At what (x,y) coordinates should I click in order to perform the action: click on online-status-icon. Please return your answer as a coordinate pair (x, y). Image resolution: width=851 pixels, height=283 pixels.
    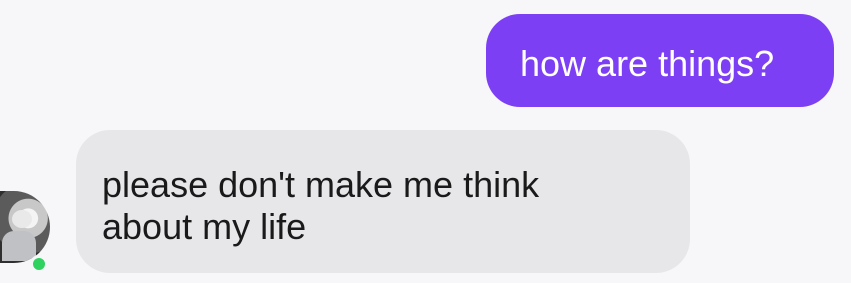
    Looking at the image, I should click on (39, 264).